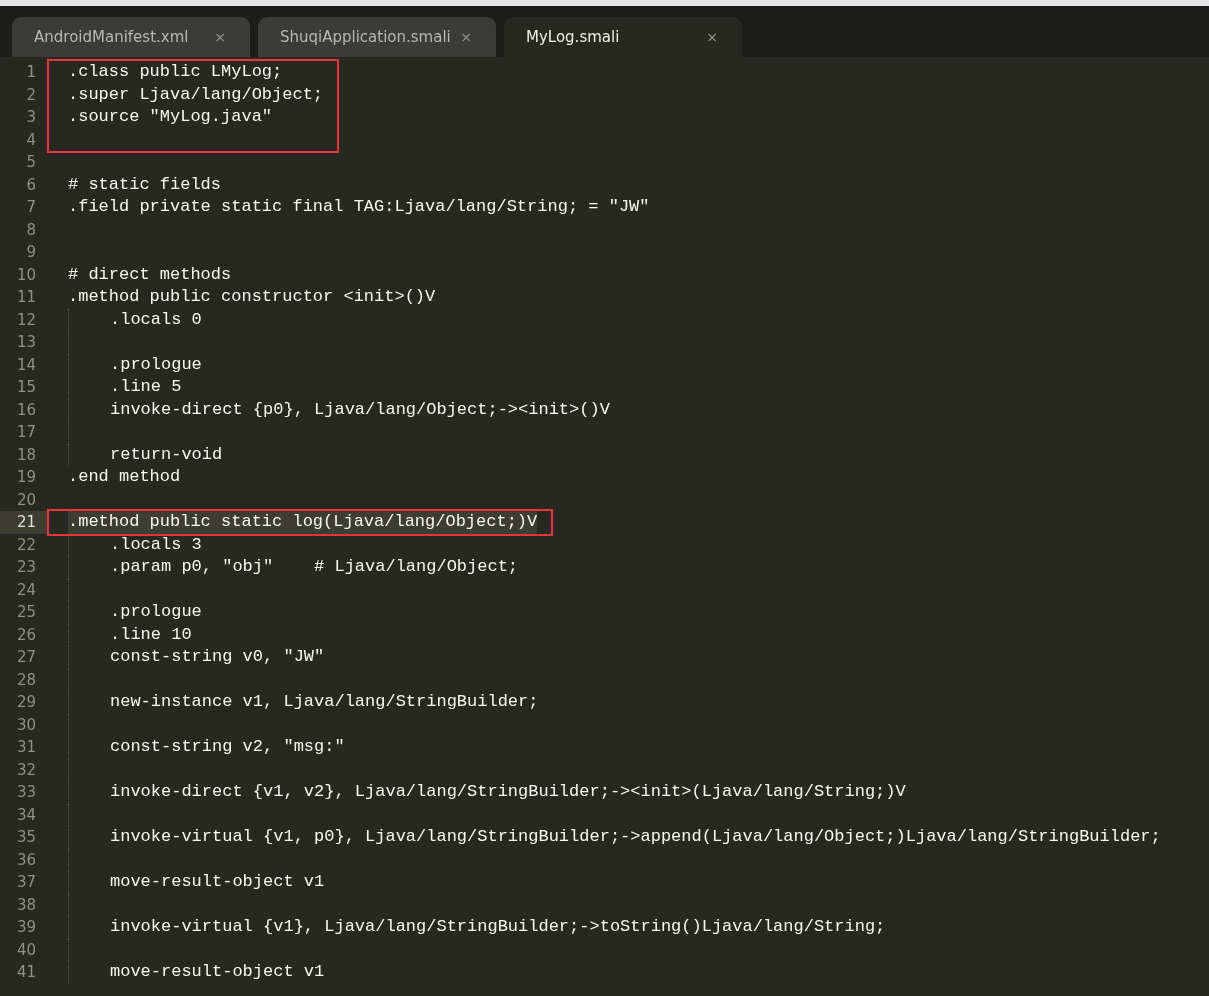 This screenshot has width=1209, height=996. I want to click on file-tab: AndroidManifest.xml ×, so click(131, 37).